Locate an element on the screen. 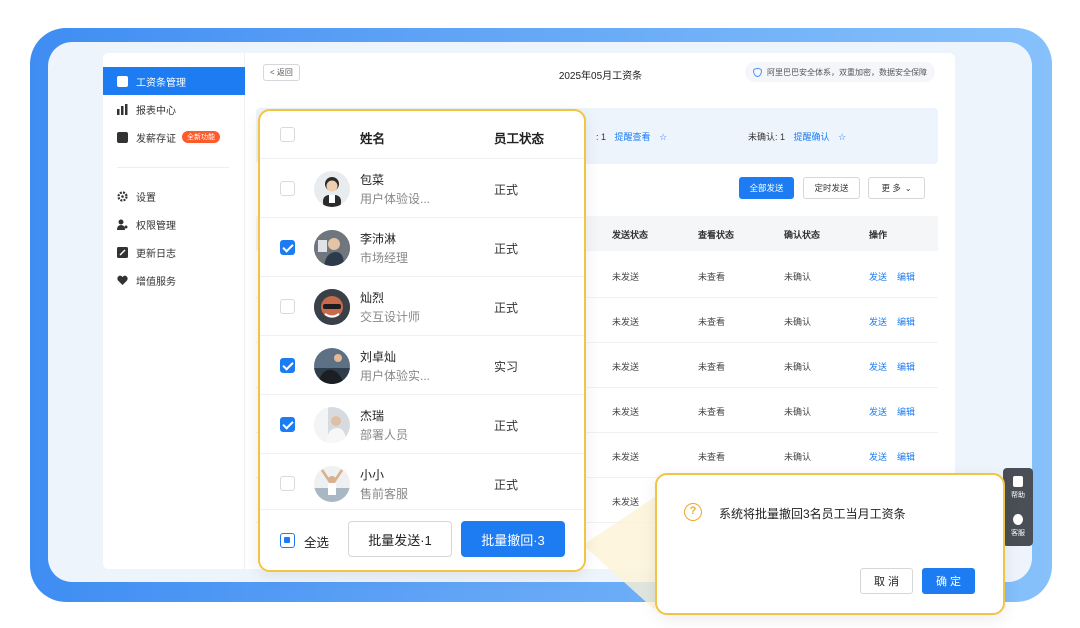 The height and width of the screenshot is (628, 1080). employee-row: 刘卓灿 用户体验实... 实习 is located at coordinates (422, 365).